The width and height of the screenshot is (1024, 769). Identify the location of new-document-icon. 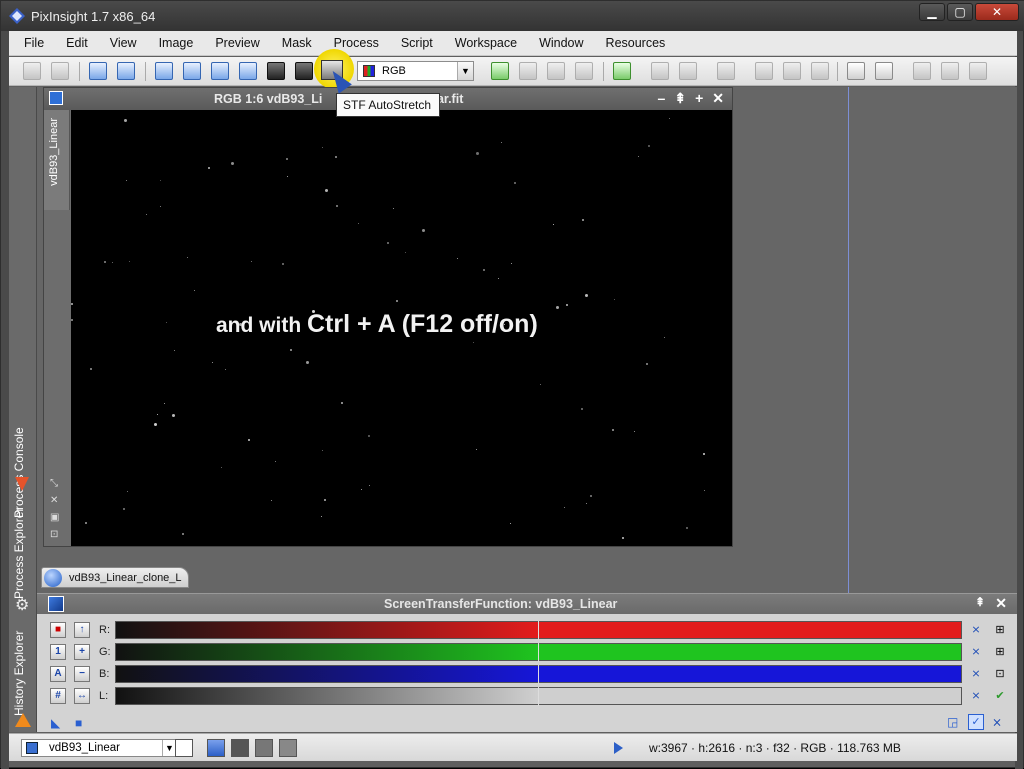
(184, 748).